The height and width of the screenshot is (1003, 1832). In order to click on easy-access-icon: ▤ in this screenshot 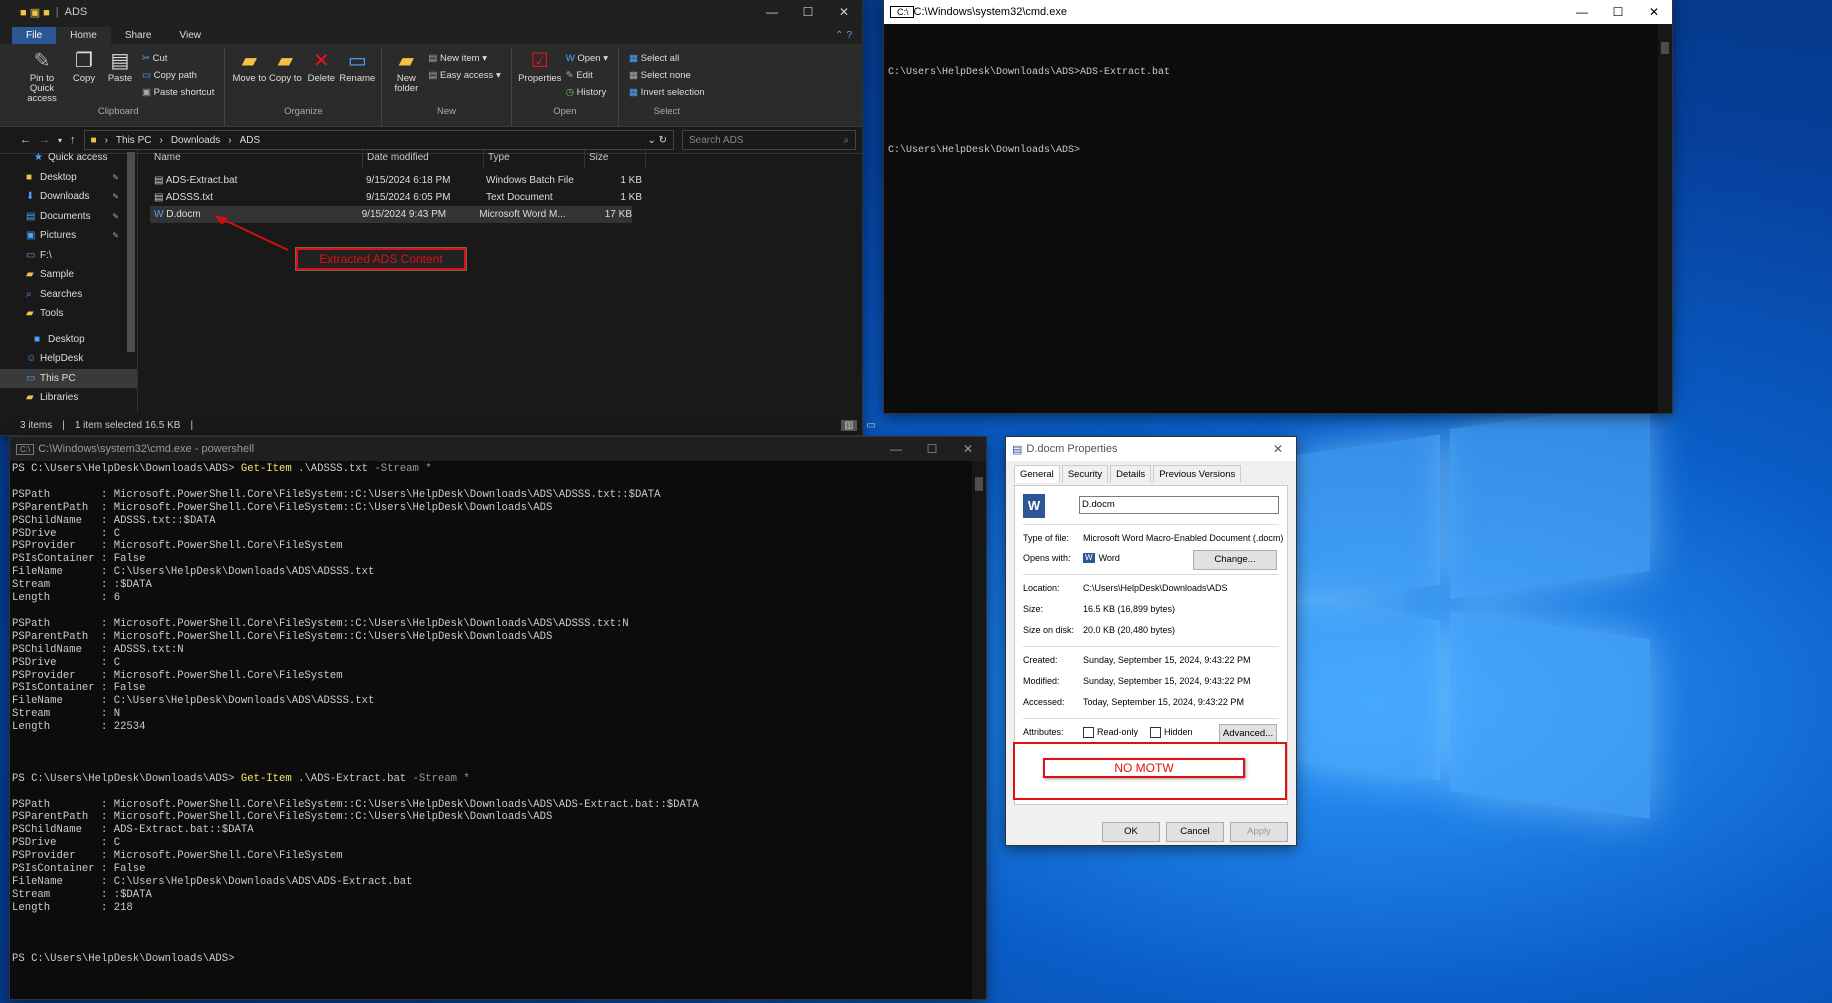, I will do `click(434, 75)`.